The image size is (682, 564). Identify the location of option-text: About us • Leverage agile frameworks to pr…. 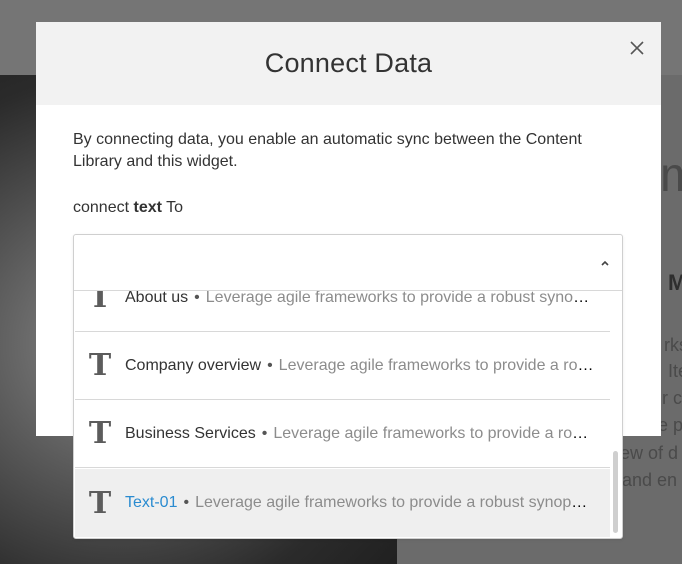
(360, 299).